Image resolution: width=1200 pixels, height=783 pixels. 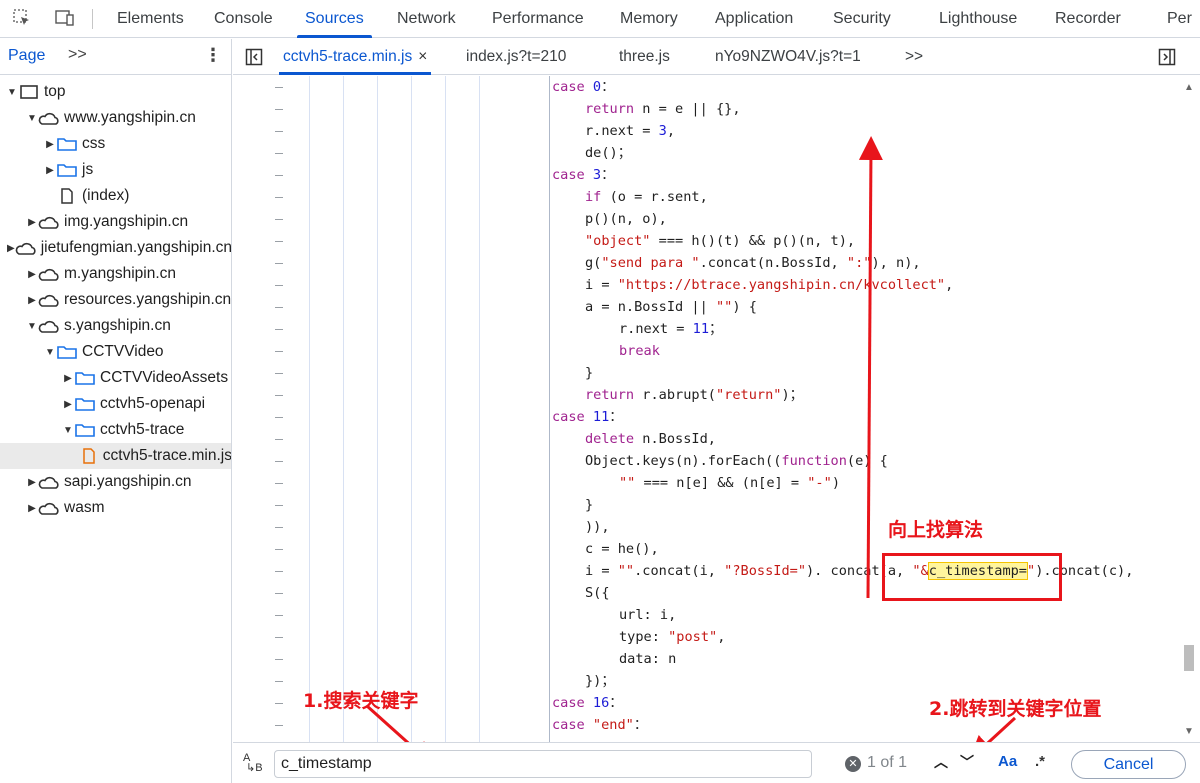 What do you see at coordinates (1189, 87) in the screenshot?
I see `scroll-up-icon: ▲` at bounding box center [1189, 87].